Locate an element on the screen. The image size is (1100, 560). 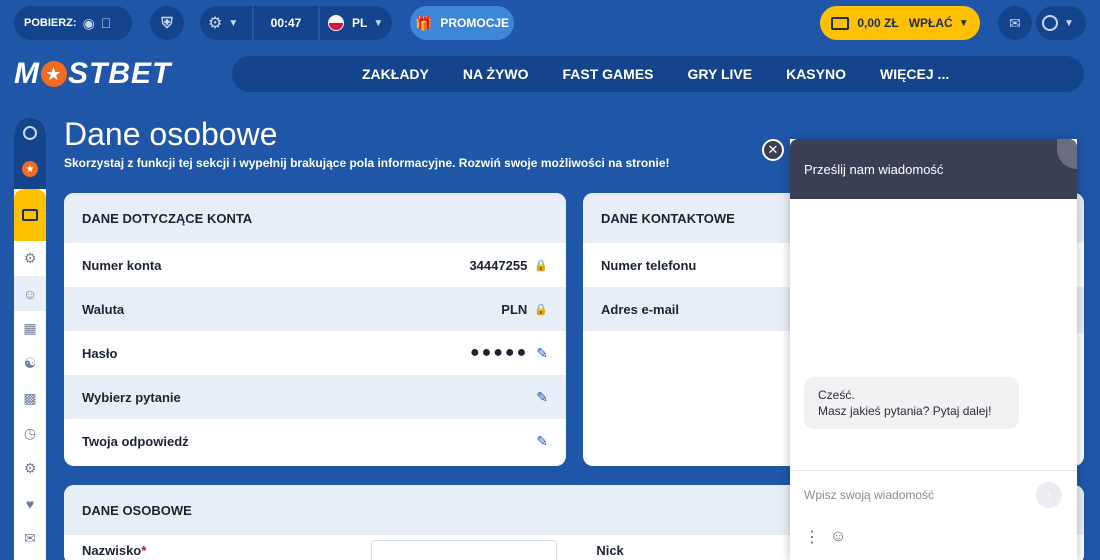
deposit-button: 0,00 ZŁ WPŁAĆ ▼ is located at coordinates (900, 23).